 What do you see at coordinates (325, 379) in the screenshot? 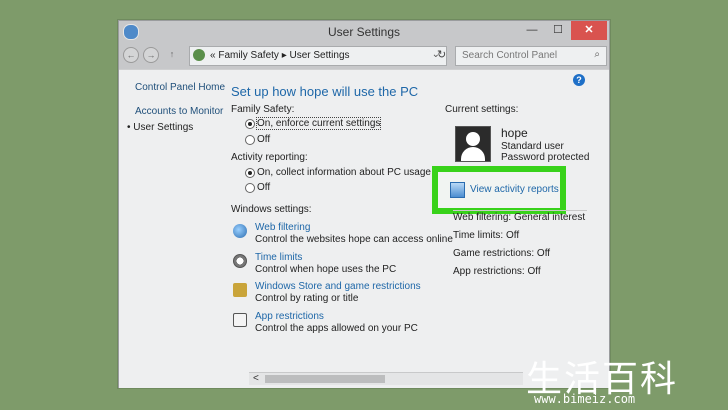
I see `scroll-thumb` at bounding box center [325, 379].